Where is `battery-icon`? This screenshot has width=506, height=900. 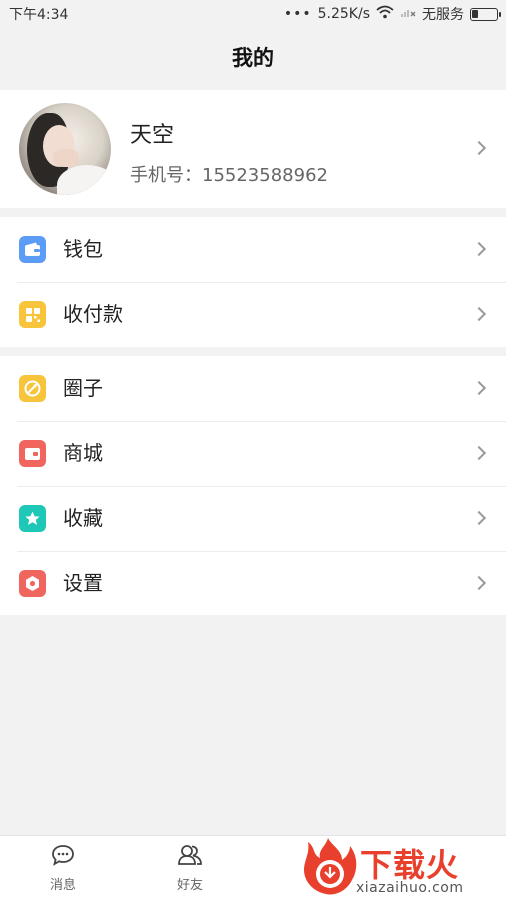
battery-icon is located at coordinates (485, 14).